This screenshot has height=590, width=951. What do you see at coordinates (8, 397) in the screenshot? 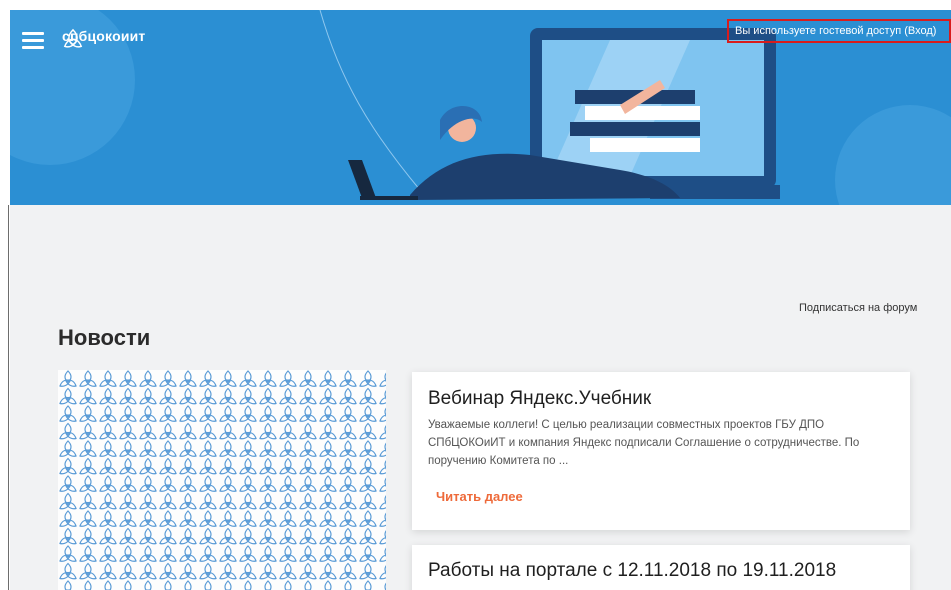
I see `left-border` at bounding box center [8, 397].